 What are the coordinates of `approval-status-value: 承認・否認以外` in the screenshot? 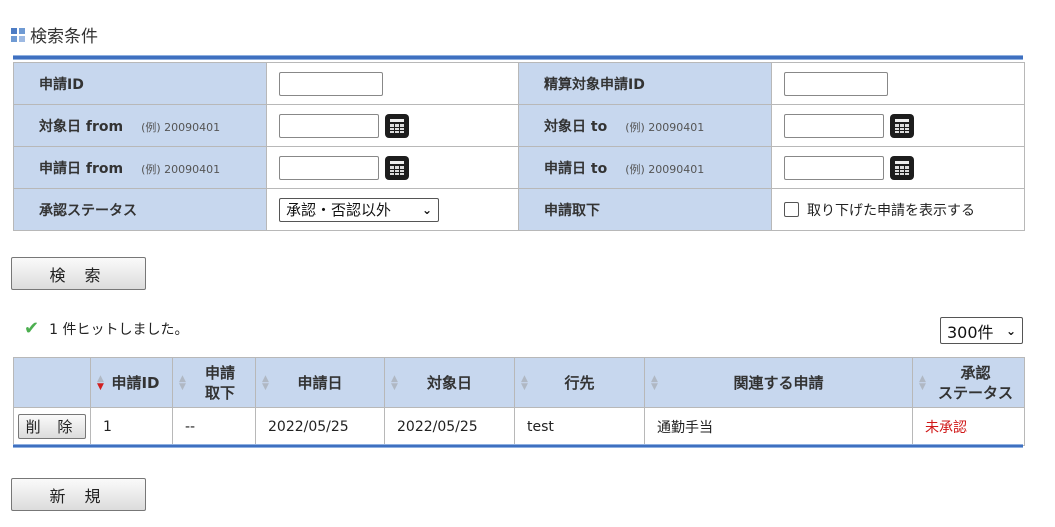 It's located at (339, 210).